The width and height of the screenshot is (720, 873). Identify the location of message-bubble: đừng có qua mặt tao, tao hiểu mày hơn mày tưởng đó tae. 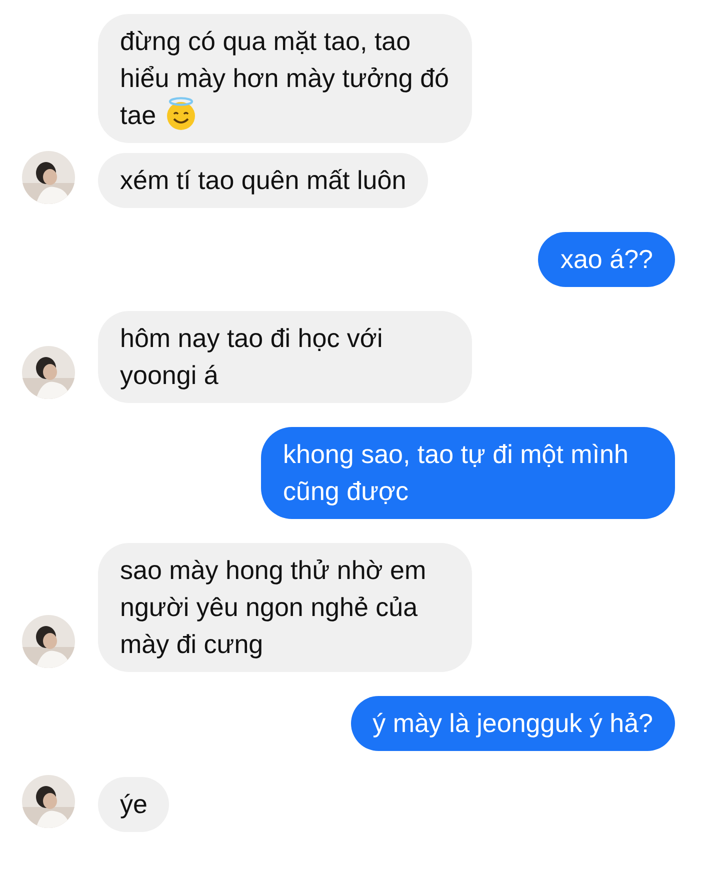
(285, 78).